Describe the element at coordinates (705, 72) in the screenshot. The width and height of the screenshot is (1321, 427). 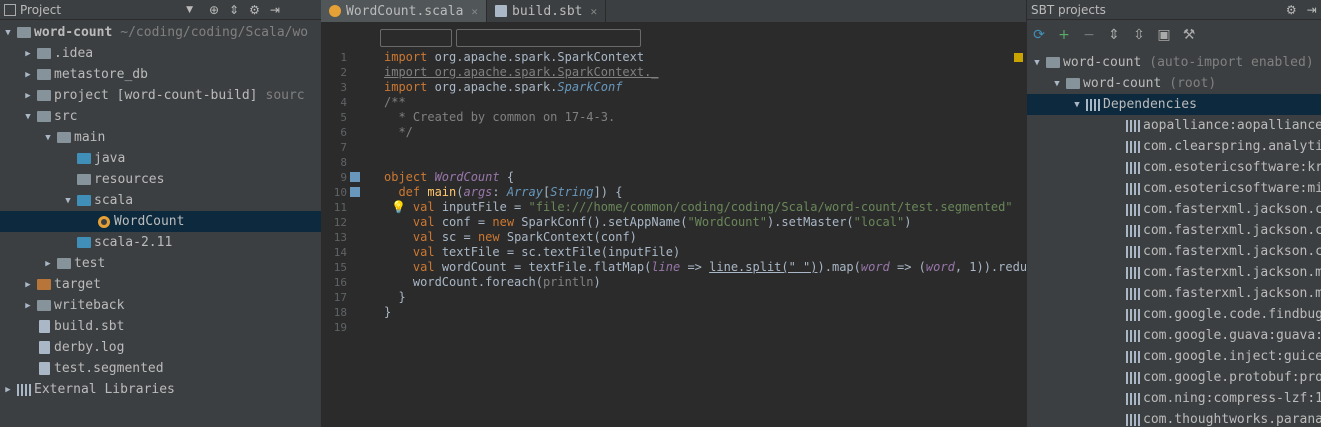
I see `code-line: import org.apache.spark.SparkContext._` at that location.